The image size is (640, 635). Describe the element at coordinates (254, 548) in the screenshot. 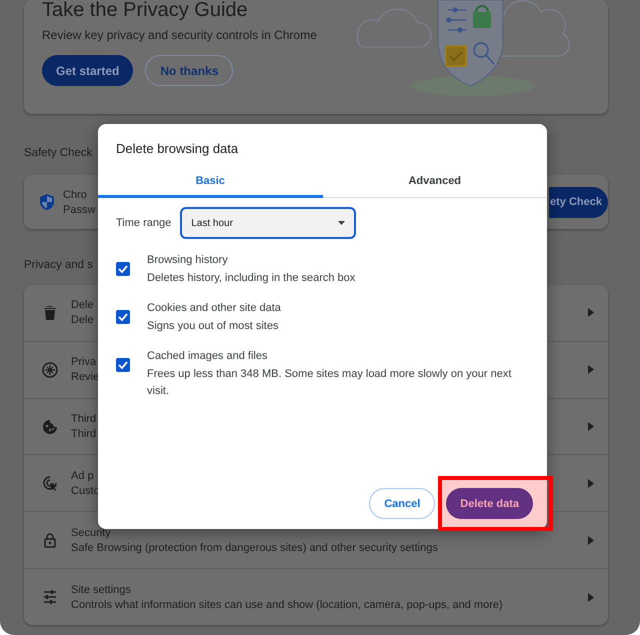

I see `row-subtitle: Safe Browsing (protection from dangerous sites) and other security settings` at that location.